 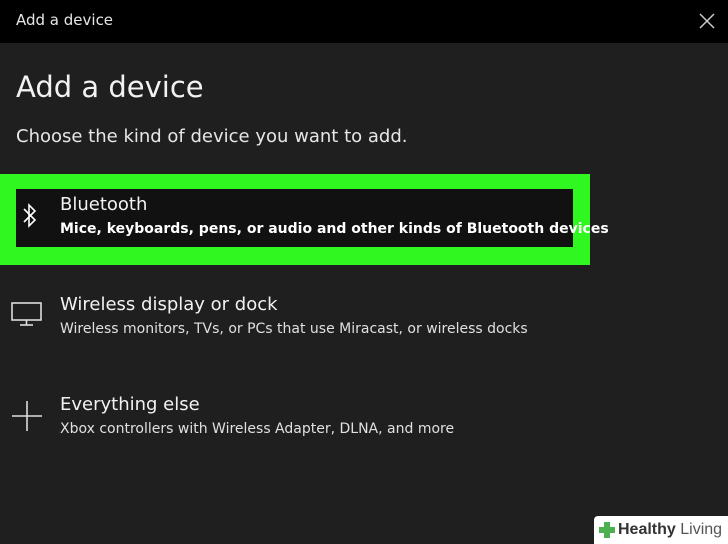 I want to click on page-title: Add a device, so click(x=110, y=87).